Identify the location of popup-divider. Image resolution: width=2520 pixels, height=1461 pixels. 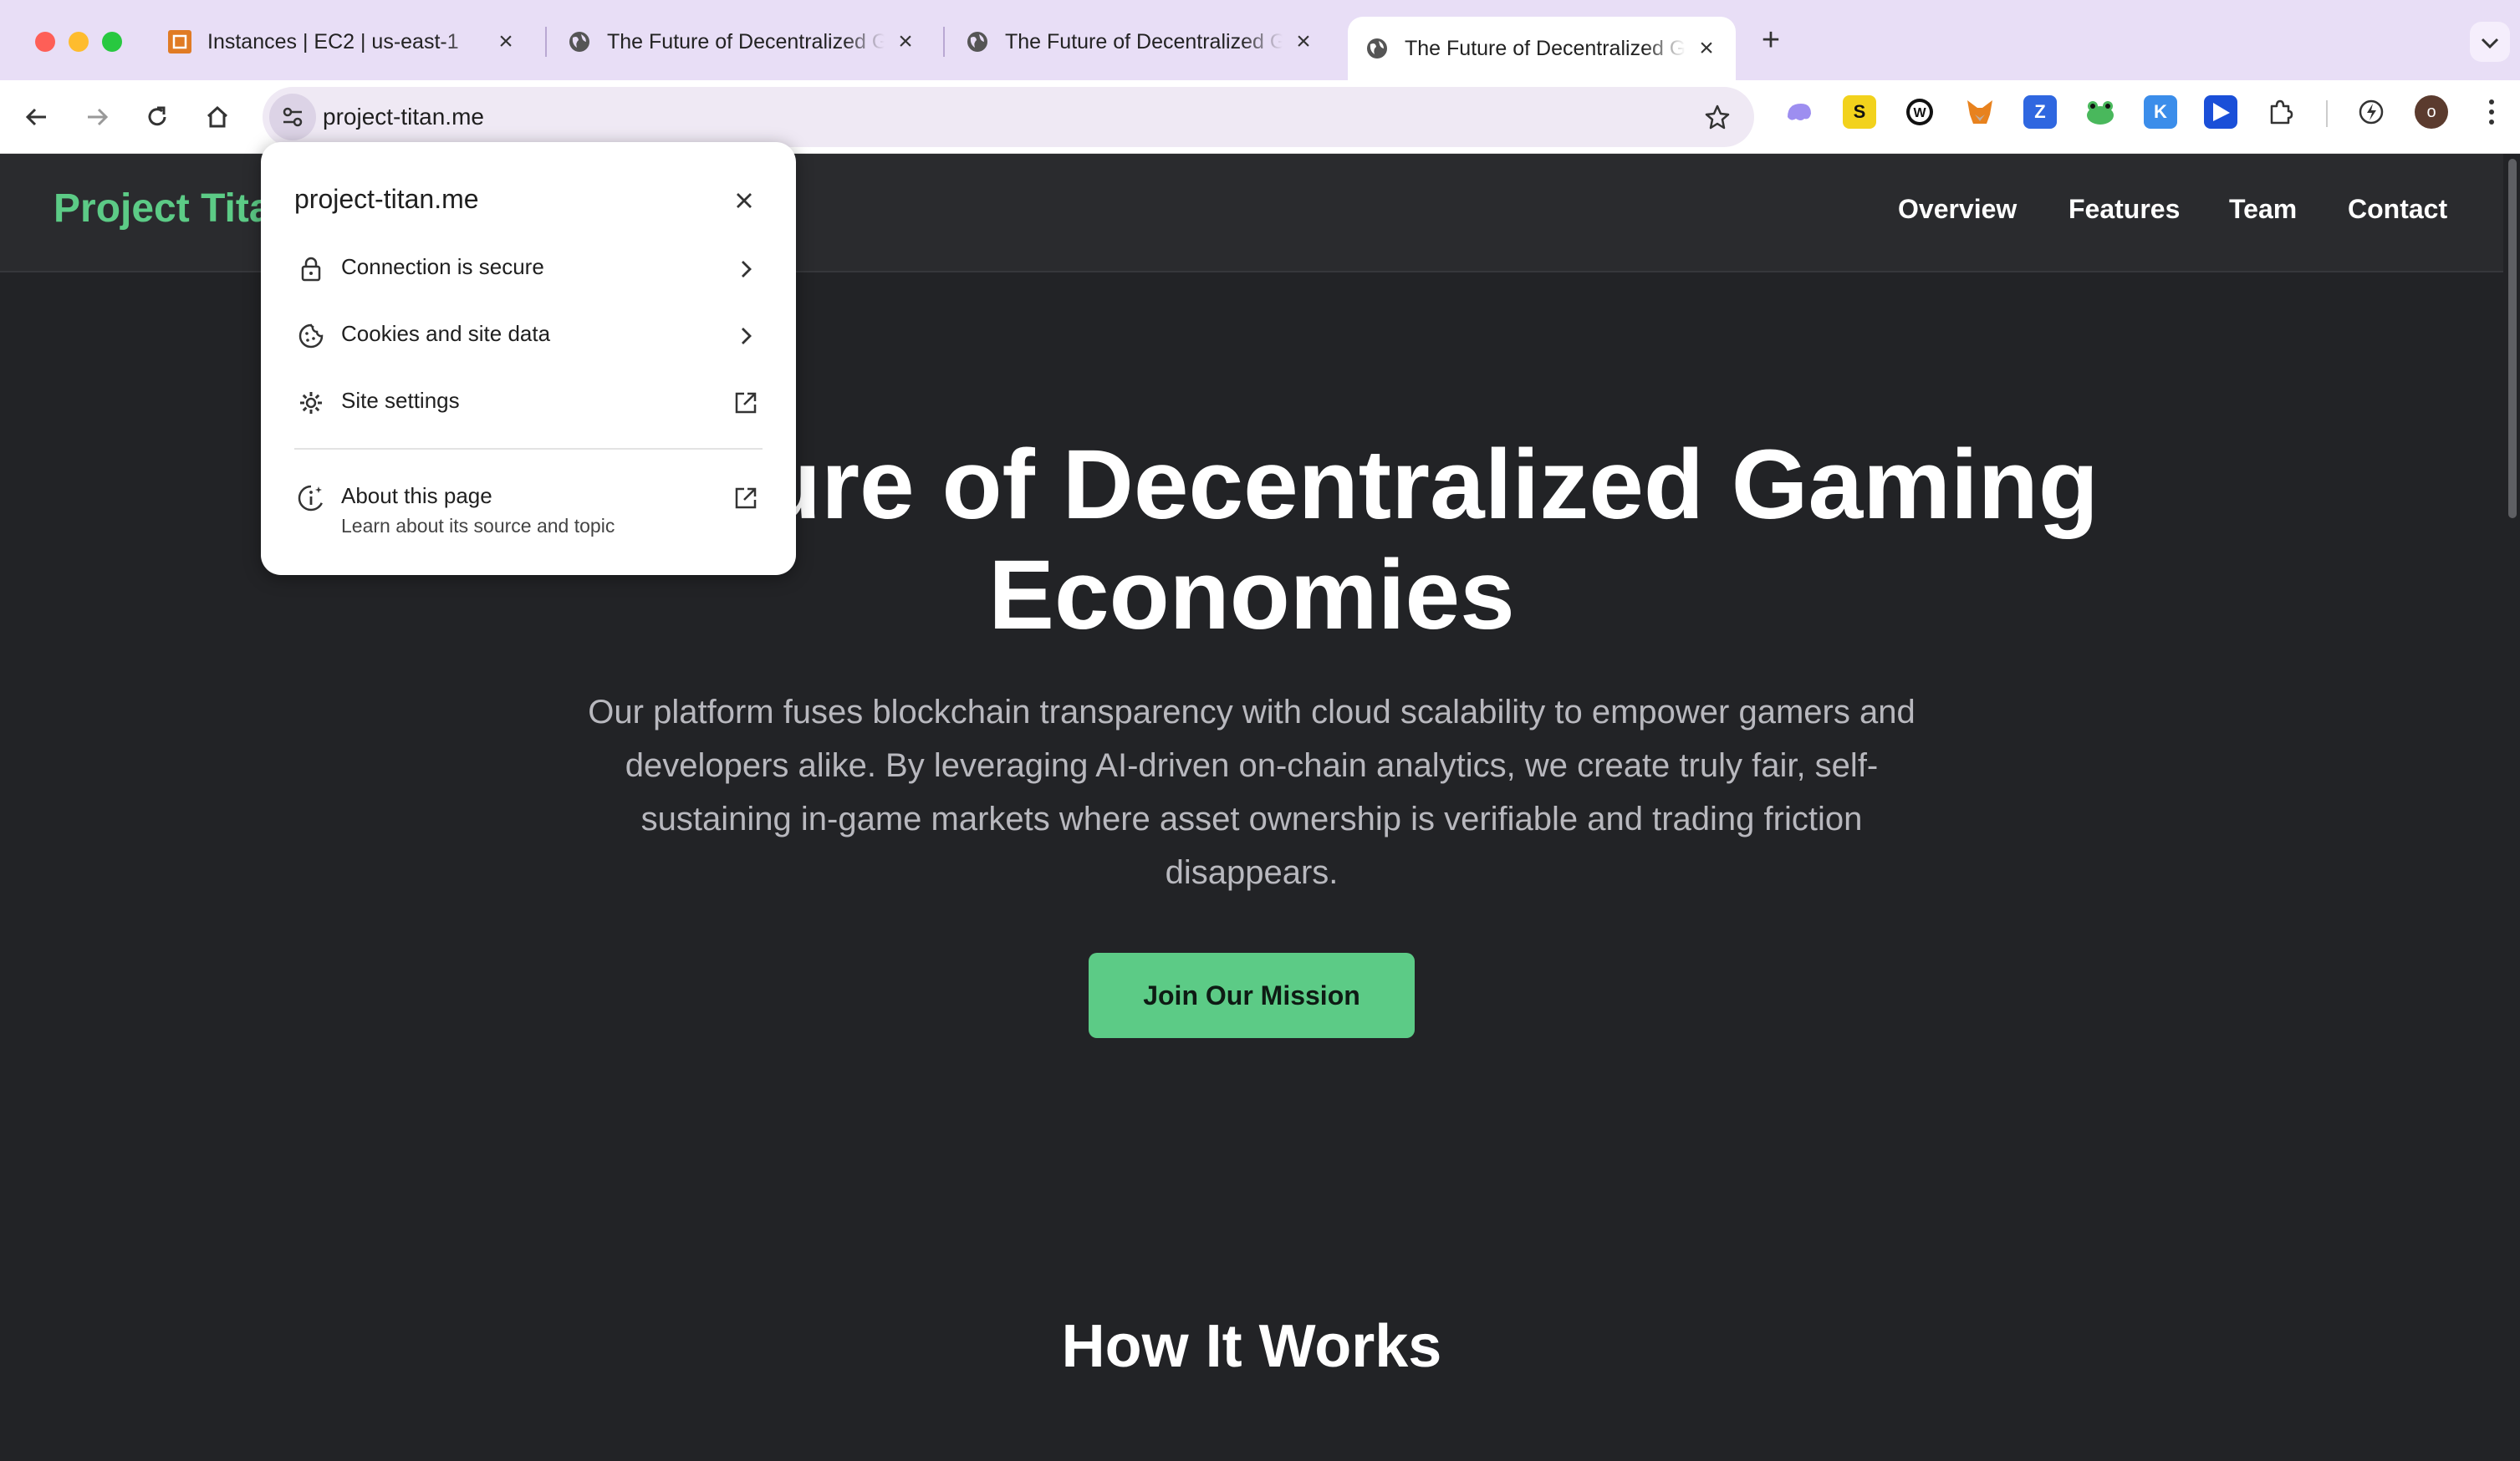
(528, 449).